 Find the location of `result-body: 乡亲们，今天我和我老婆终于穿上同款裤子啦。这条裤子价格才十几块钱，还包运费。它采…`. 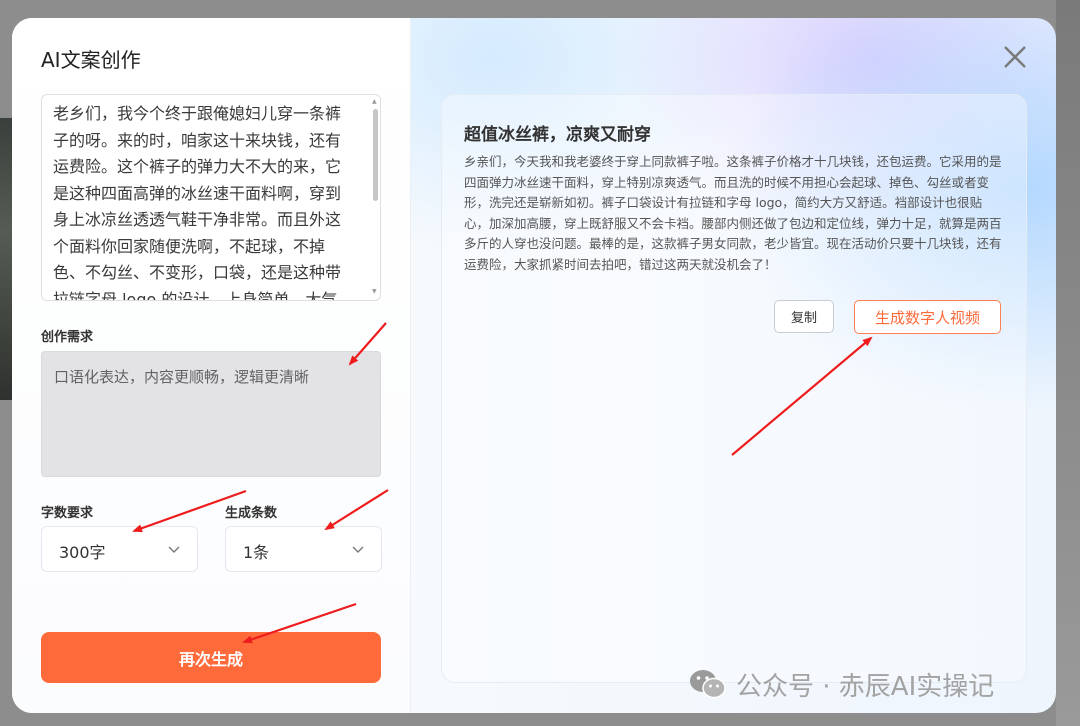

result-body: 乡亲们，今天我和我老婆终于穿上同款裤子啦。这条裤子价格才十几块钱，还包运费。它采… is located at coordinates (733, 213).